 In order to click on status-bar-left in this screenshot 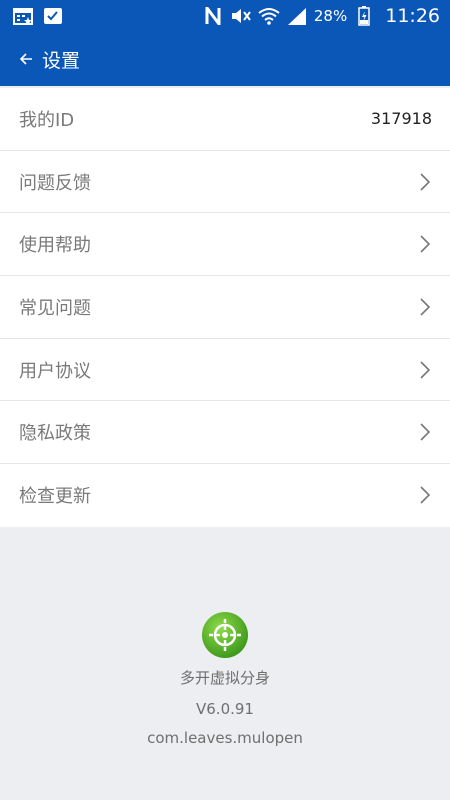, I will do `click(38, 16)`.